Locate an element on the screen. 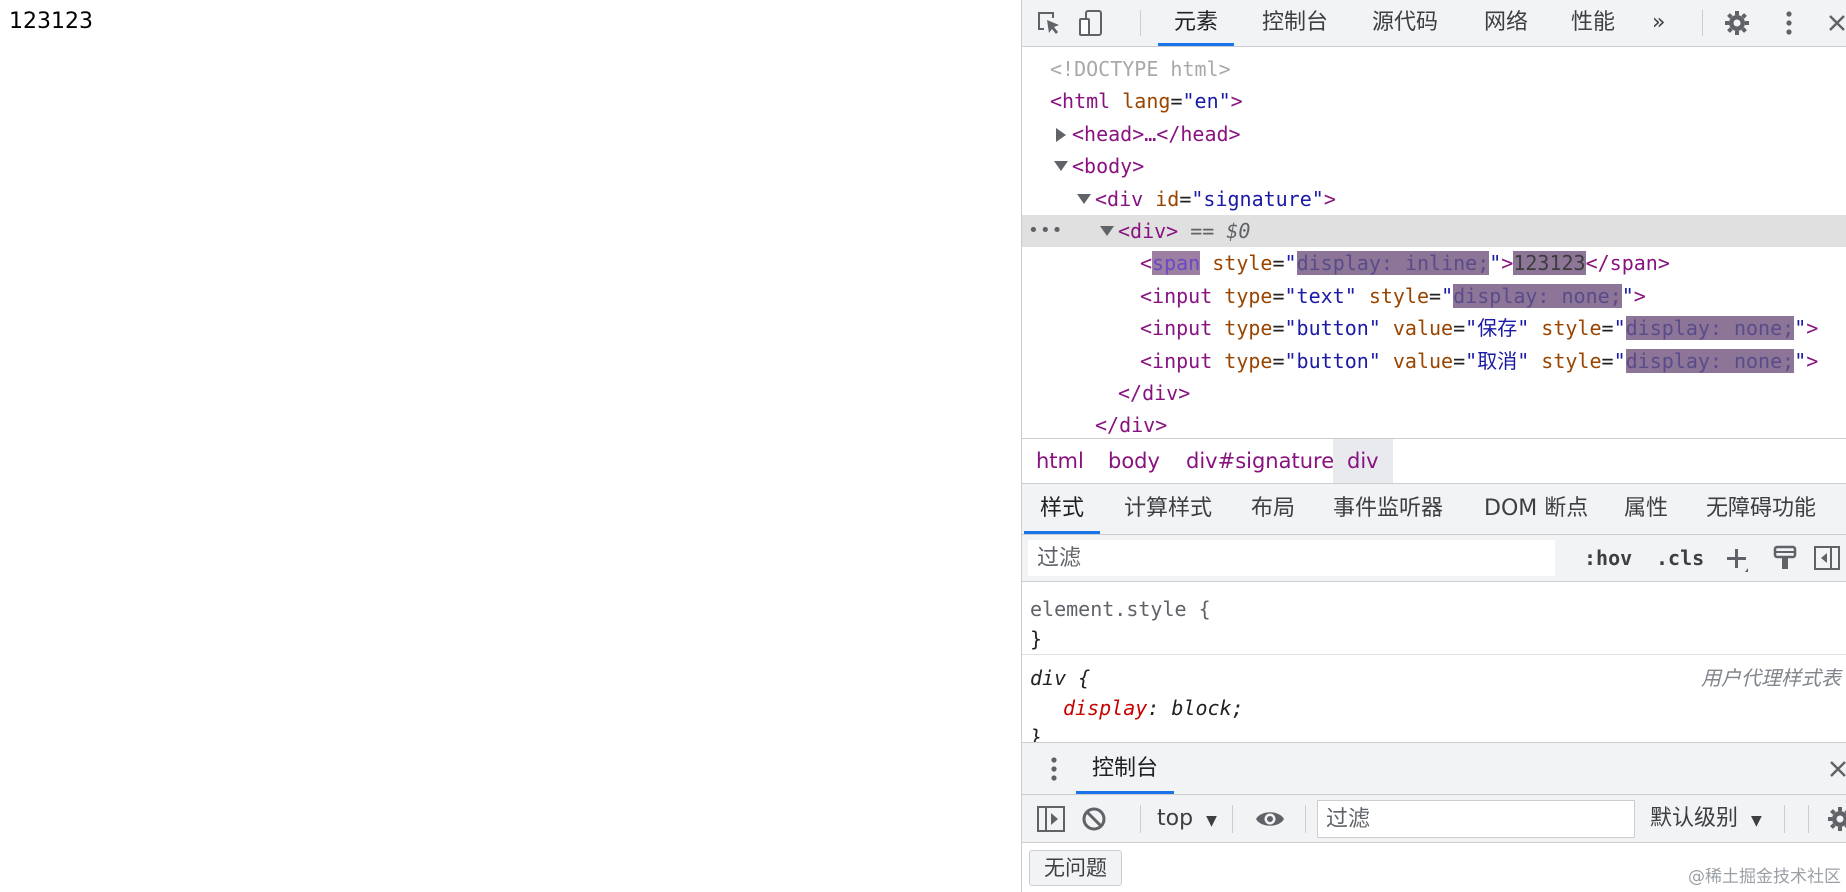 The height and width of the screenshot is (892, 1846). tab-accessibility: 无障碍功能 is located at coordinates (1761, 509).